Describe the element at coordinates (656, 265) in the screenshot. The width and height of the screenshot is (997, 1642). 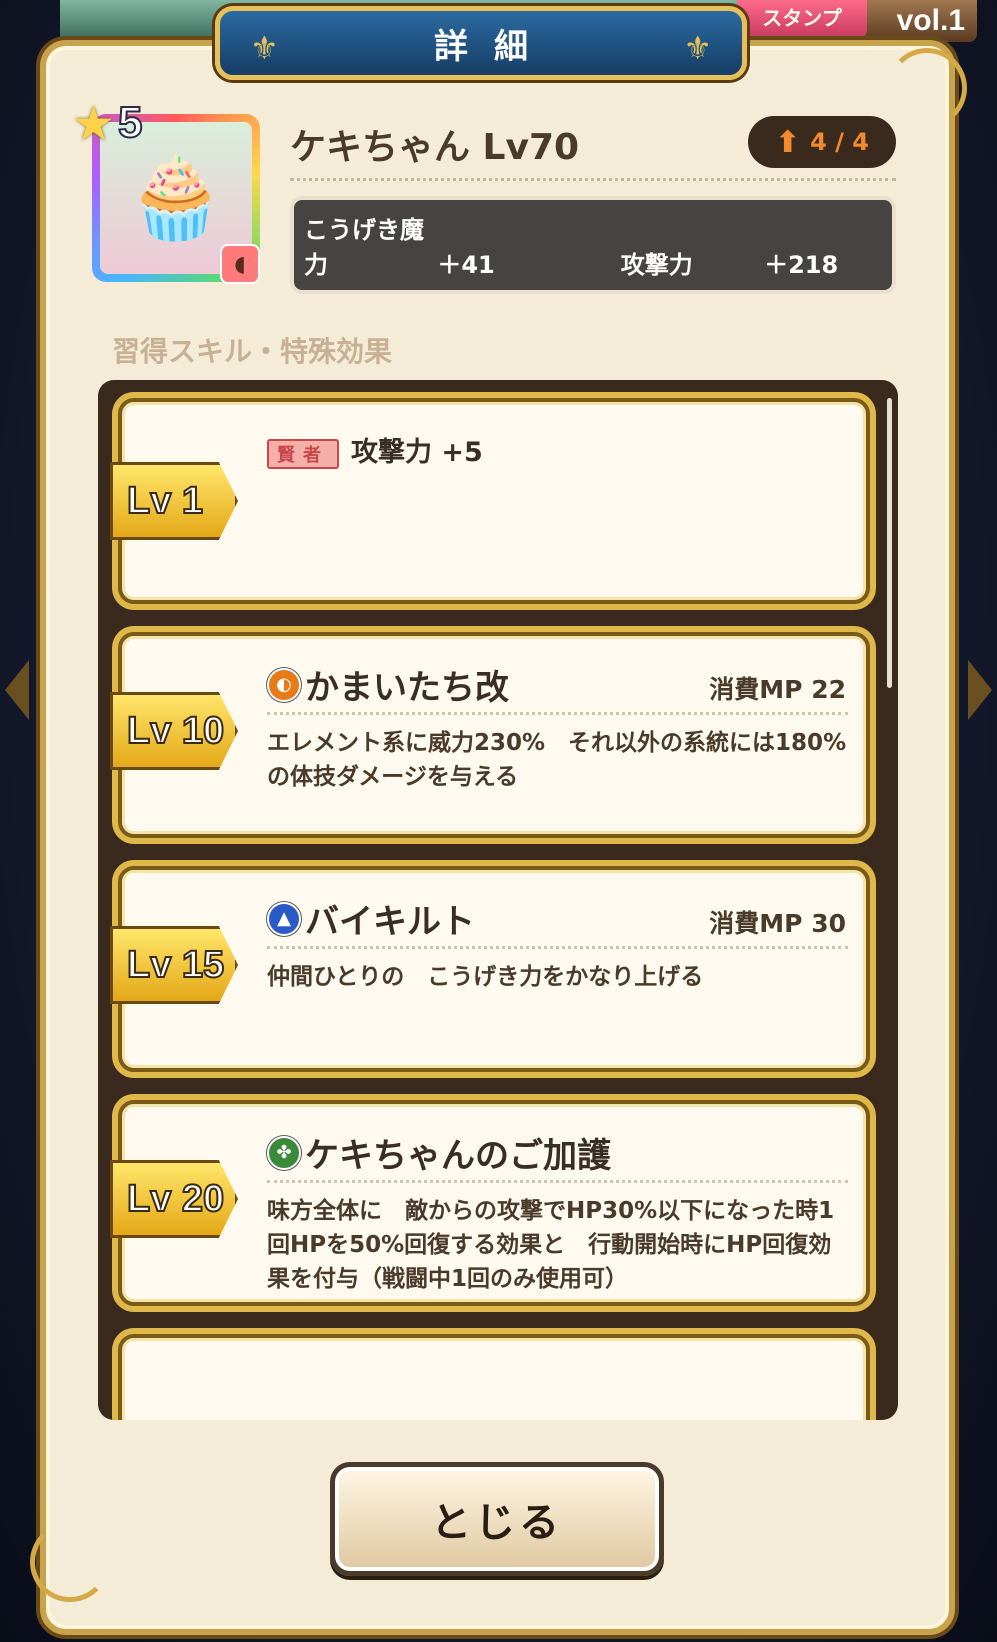
I see `stat-label: 攻撃力` at that location.